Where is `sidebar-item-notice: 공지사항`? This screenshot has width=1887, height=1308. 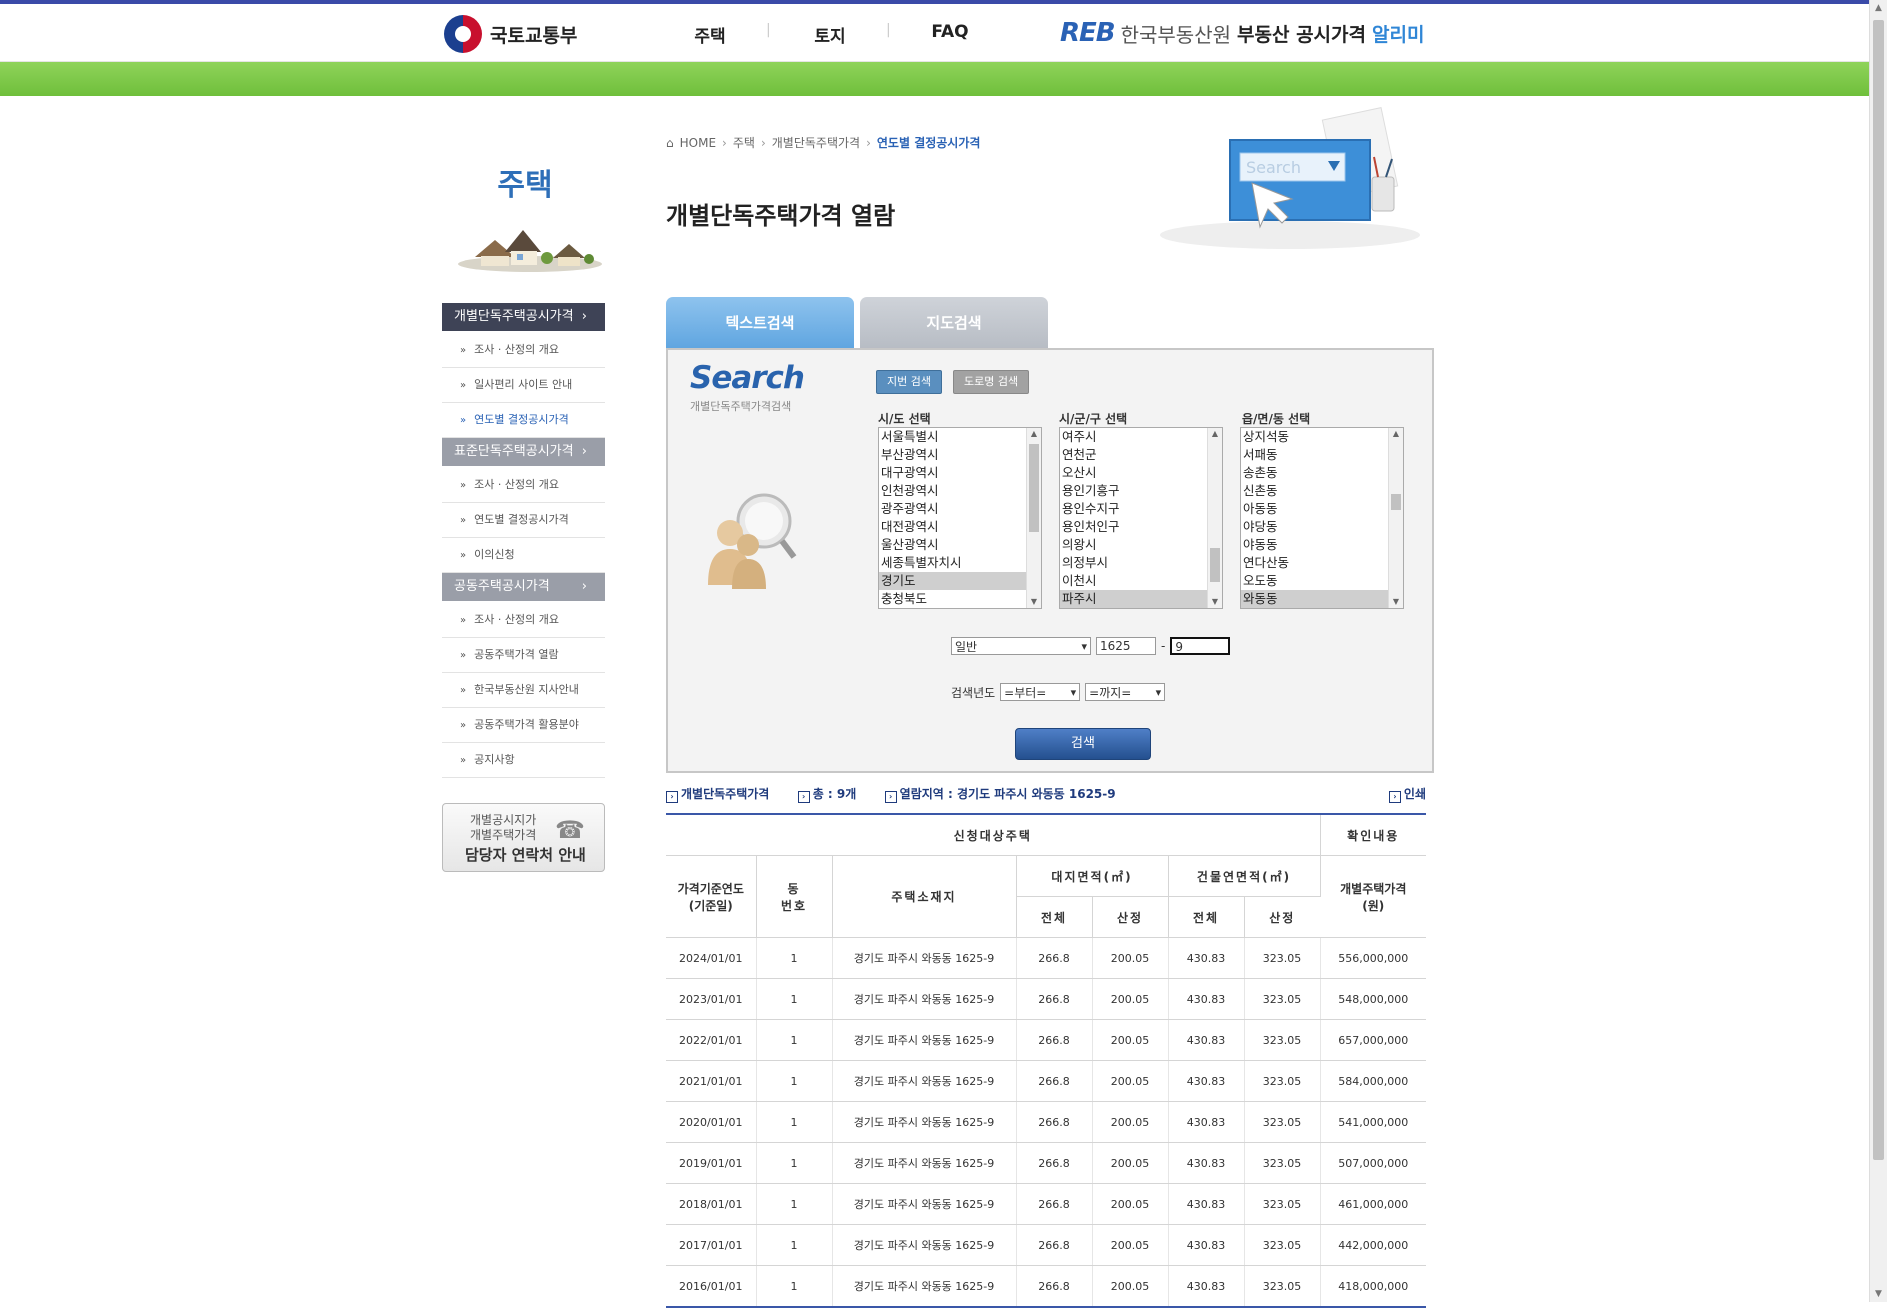 sidebar-item-notice: 공지사항 is located at coordinates (523, 760).